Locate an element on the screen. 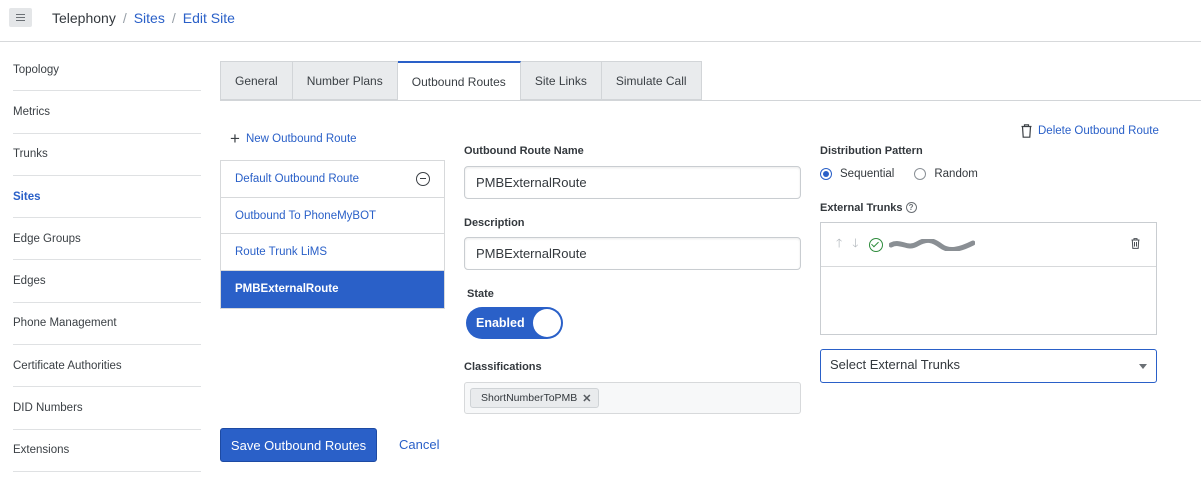  route-name-input: PMBExternalRoute is located at coordinates (632, 182).